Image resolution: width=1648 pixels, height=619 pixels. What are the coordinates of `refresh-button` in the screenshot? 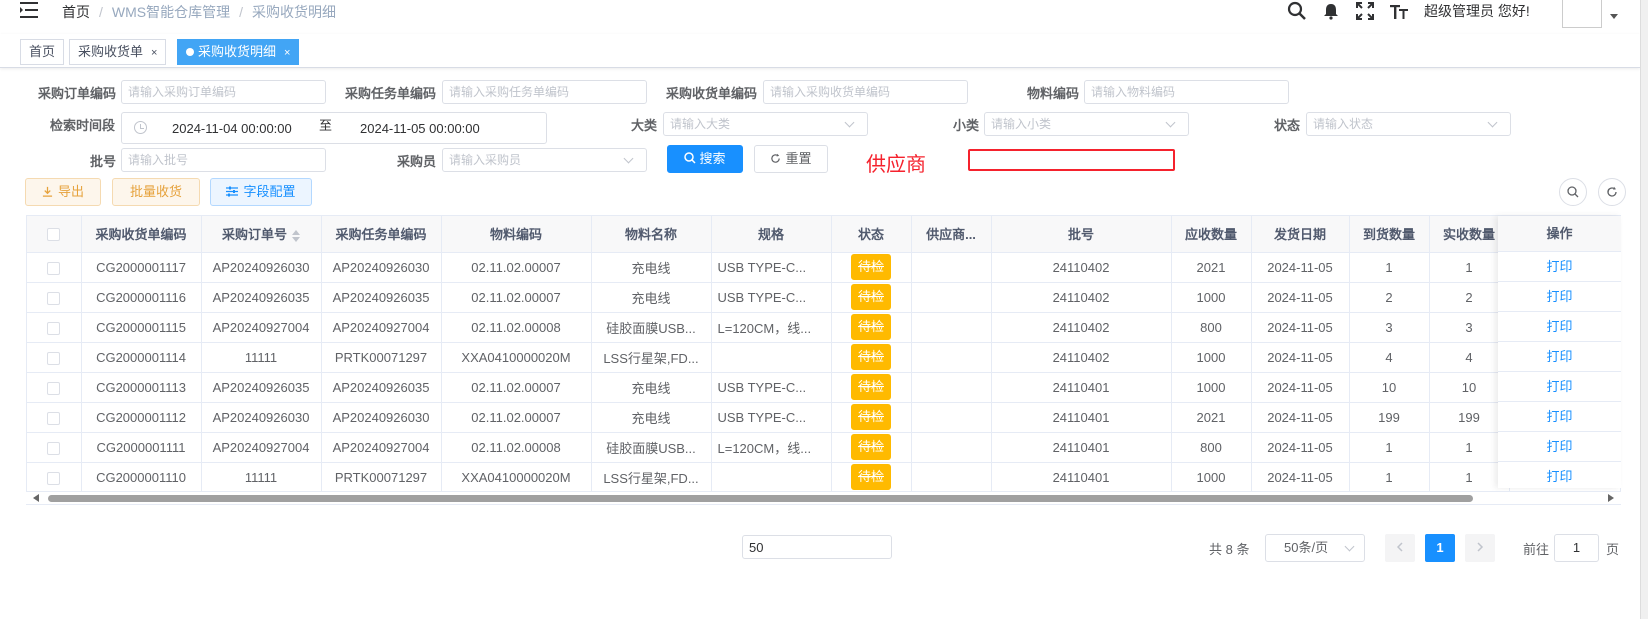 It's located at (1612, 192).